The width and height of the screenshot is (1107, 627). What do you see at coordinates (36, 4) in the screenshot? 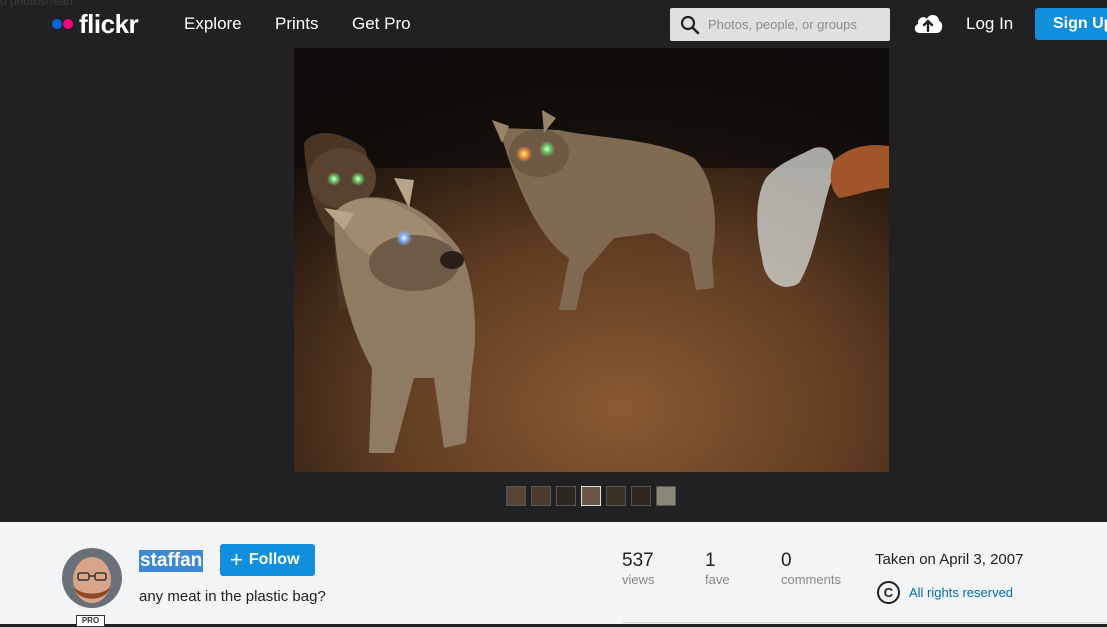
I see `faint-background-text: o photos/fean` at bounding box center [36, 4].